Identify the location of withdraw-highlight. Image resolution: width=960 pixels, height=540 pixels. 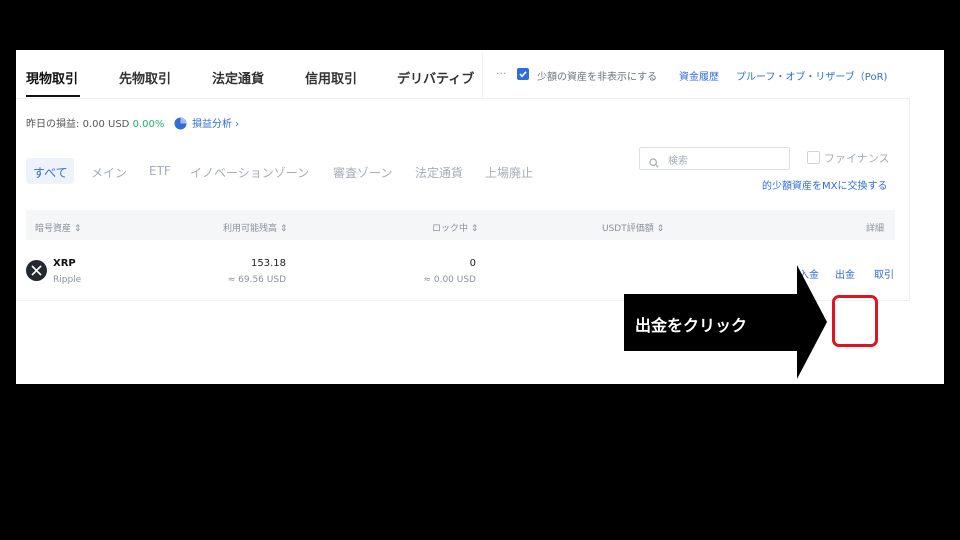
(855, 321).